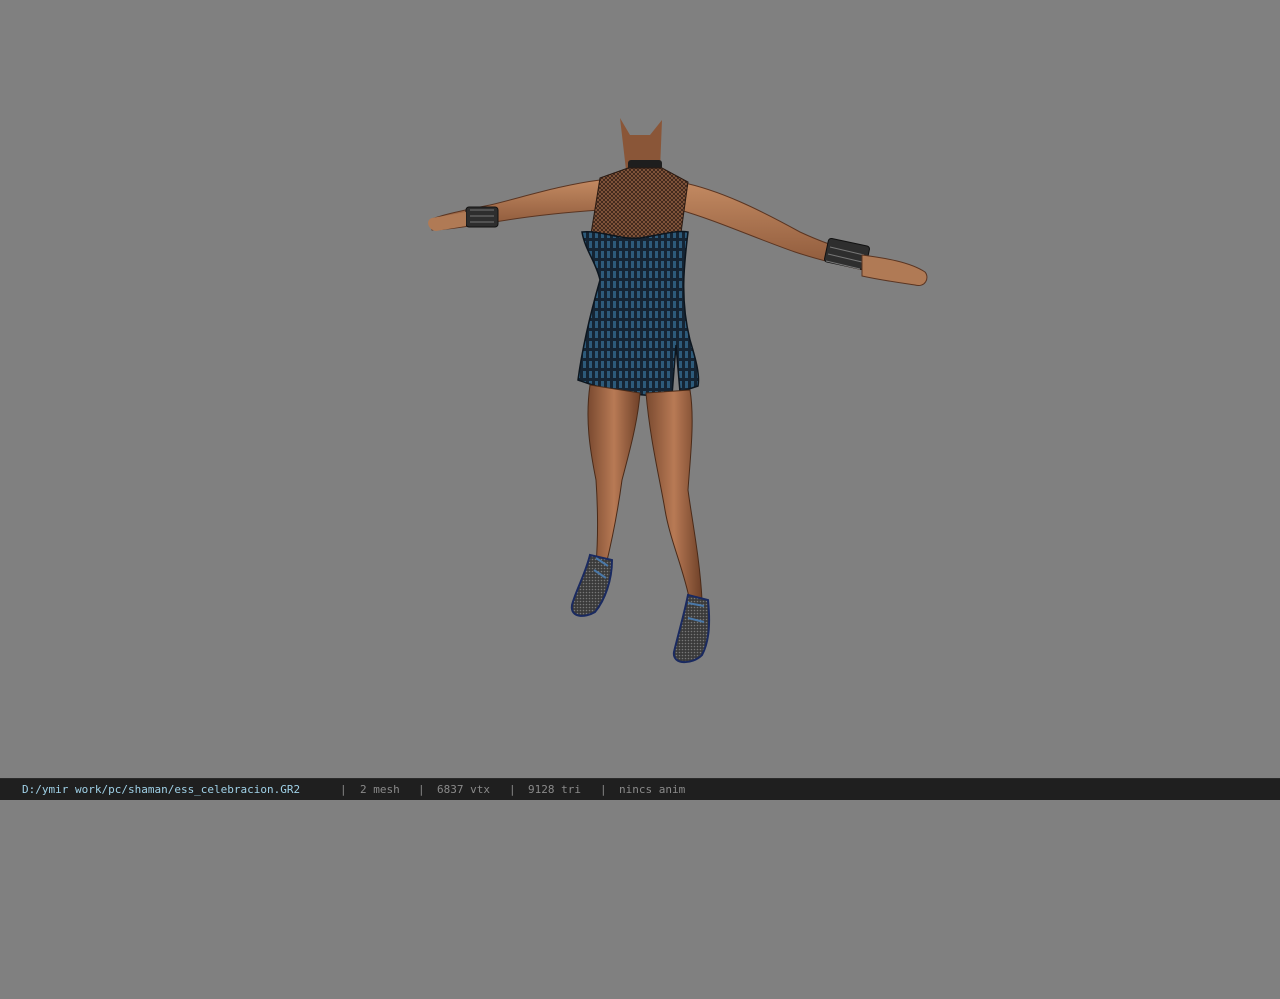 The height and width of the screenshot is (999, 1280). I want to click on right-leg, so click(674, 496).